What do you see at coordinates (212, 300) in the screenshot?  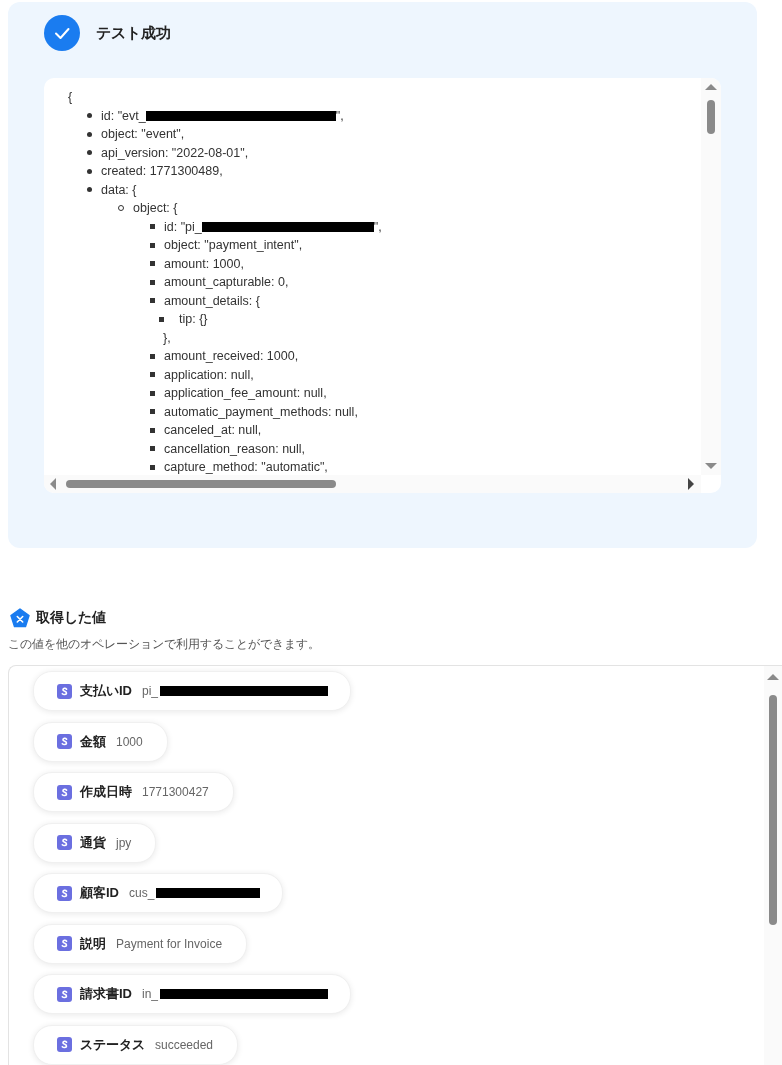 I see `json-text: amount_details: {` at bounding box center [212, 300].